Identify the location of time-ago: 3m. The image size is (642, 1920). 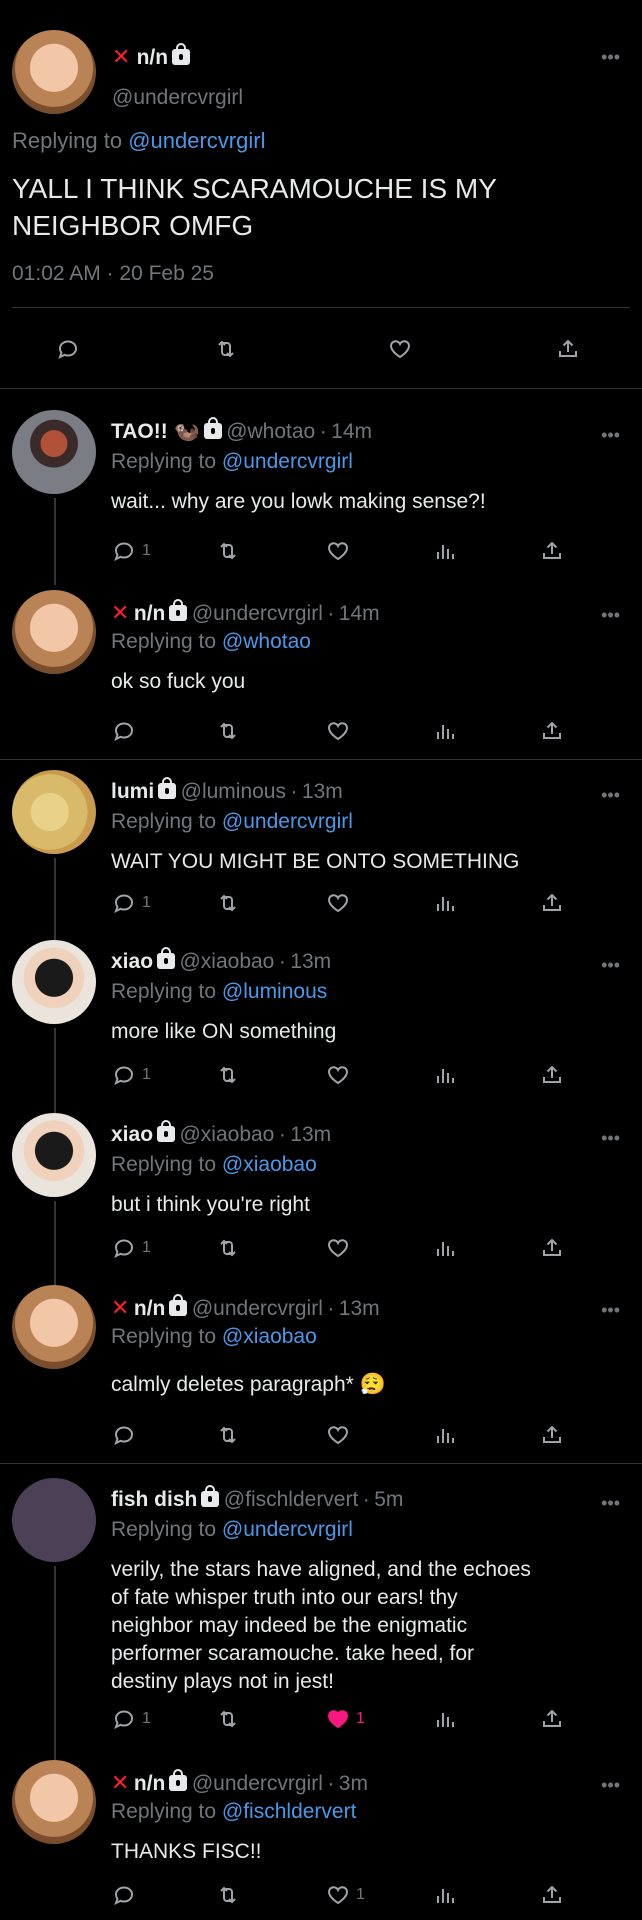
(353, 1783).